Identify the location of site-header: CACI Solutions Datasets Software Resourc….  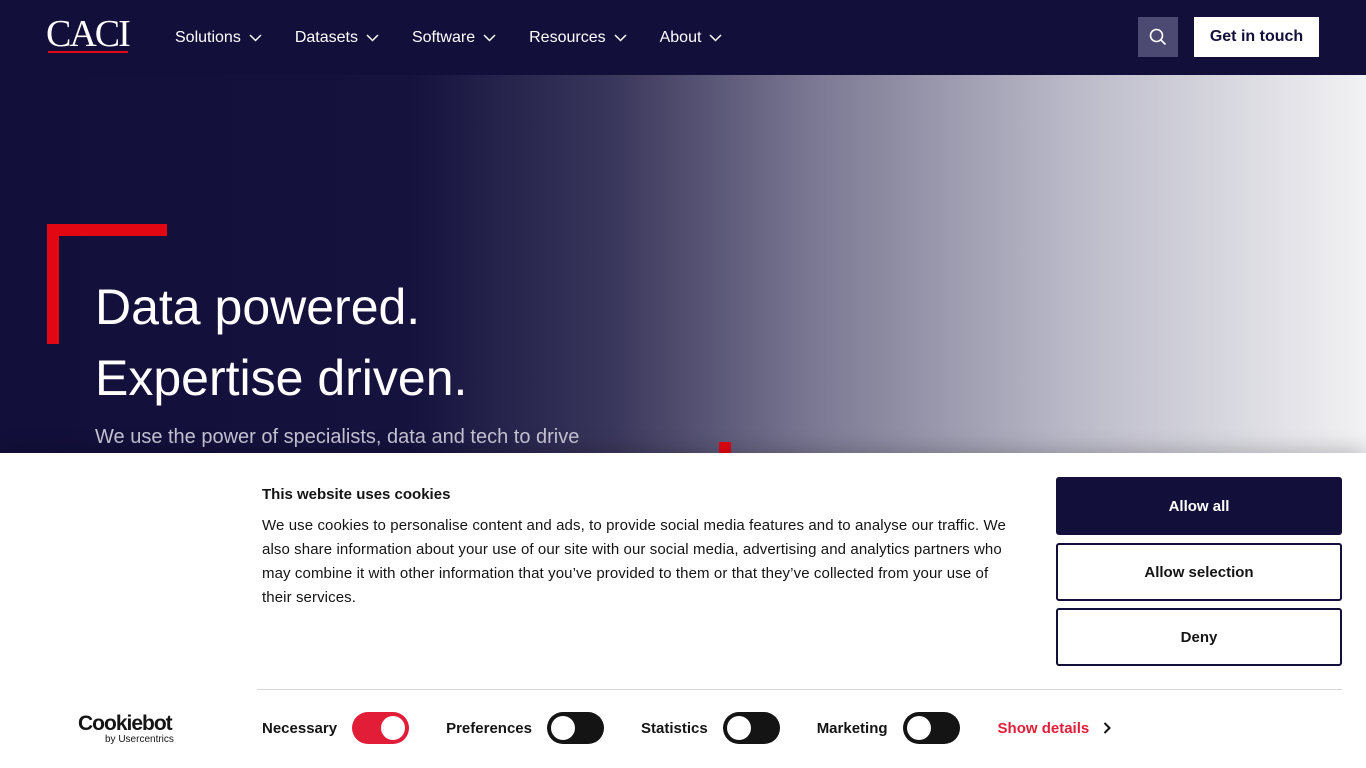
(683, 37).